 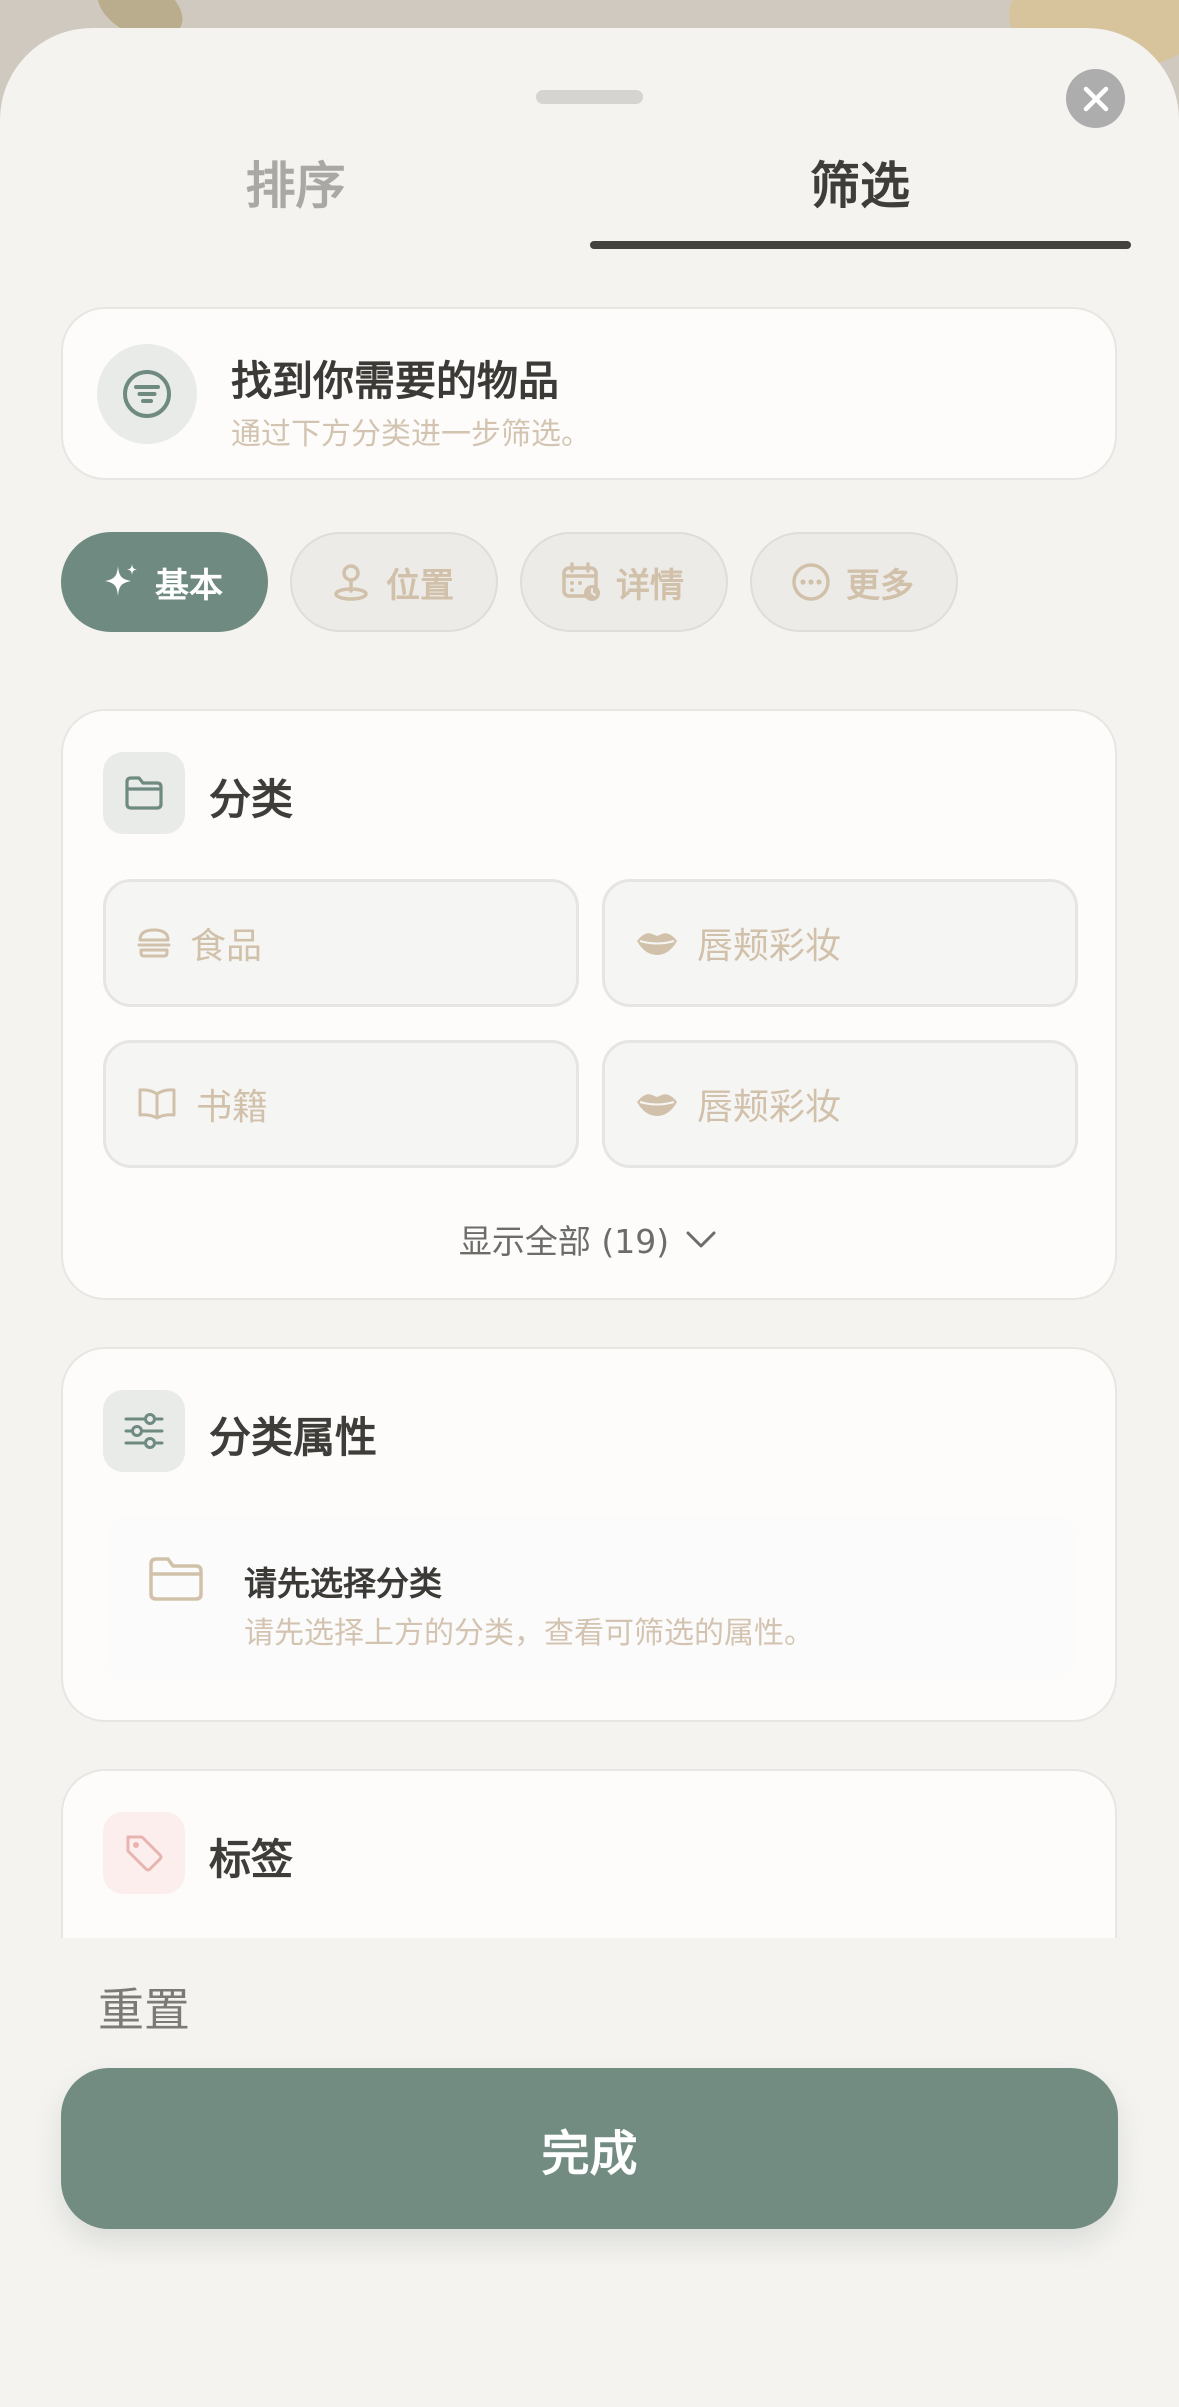 I want to click on map-pin-icon, so click(x=351, y=582).